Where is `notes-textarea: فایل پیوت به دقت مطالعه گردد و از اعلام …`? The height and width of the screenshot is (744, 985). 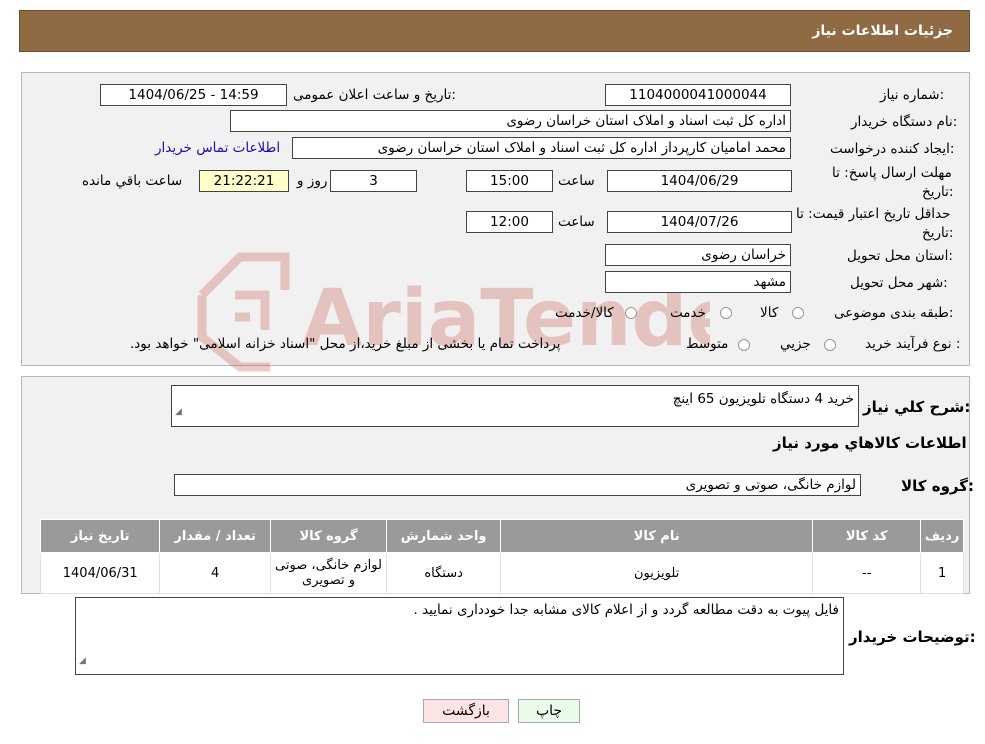 notes-textarea: فایل پیوت به دقت مطالعه گردد و از اعلام … is located at coordinates (459, 636).